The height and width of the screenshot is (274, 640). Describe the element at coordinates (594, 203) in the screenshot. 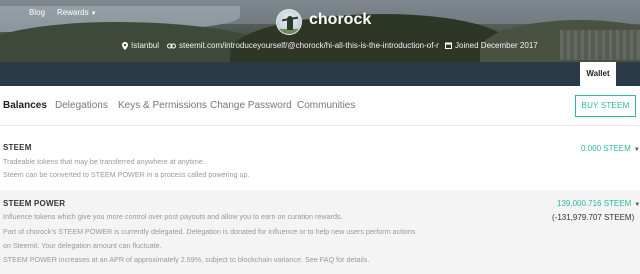

I see `steem-power-balance: 139,000.716 STEEM` at that location.